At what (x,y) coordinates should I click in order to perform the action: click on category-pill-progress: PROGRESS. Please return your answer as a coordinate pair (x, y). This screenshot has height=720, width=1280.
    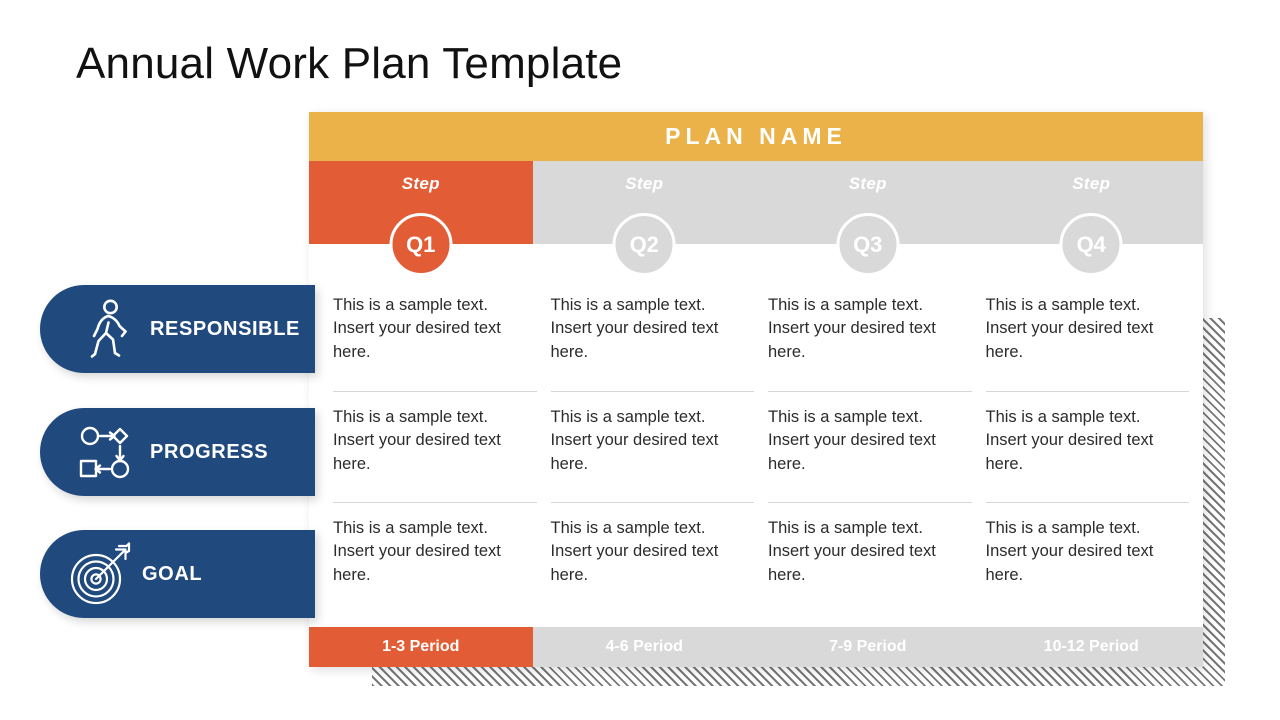
    Looking at the image, I should click on (177, 452).